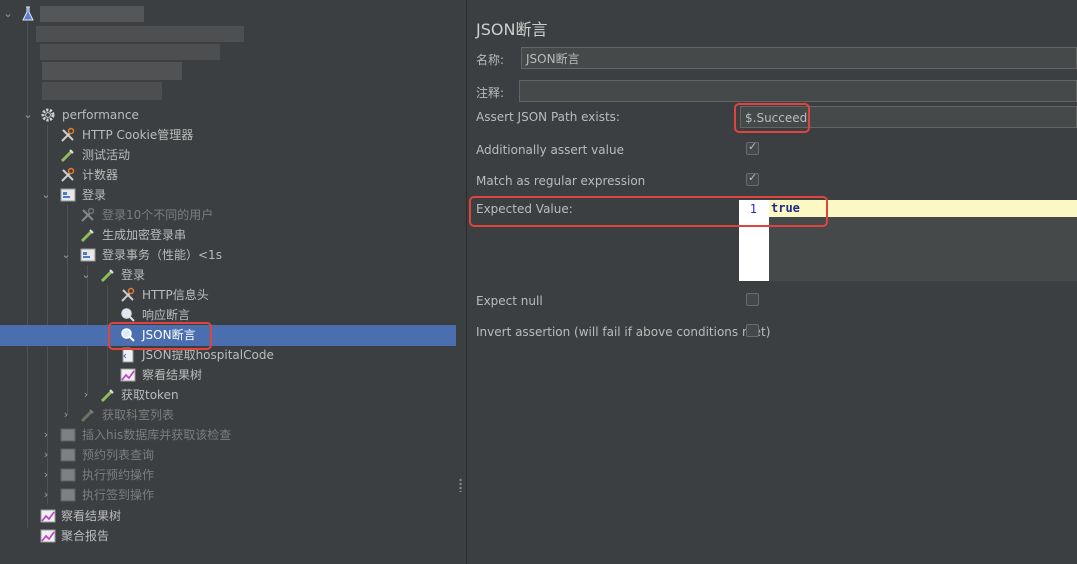  I want to click on tree-node-label: 响应断言, so click(166, 315).